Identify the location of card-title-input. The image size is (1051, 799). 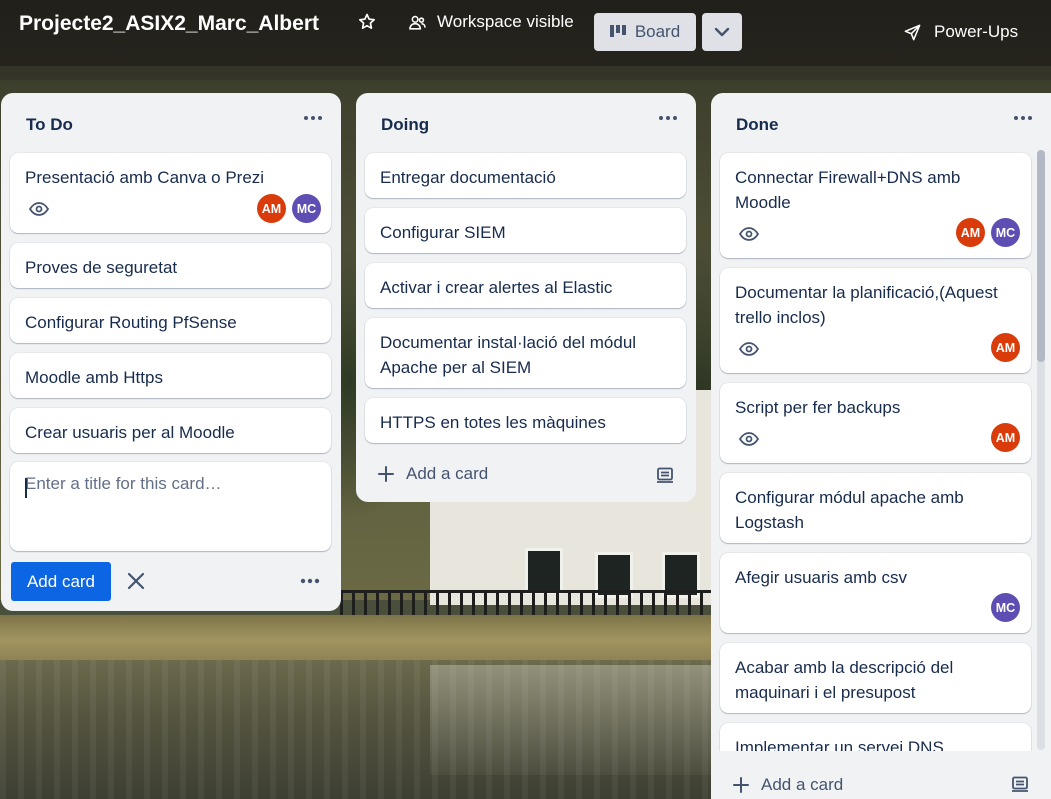
(171, 504).